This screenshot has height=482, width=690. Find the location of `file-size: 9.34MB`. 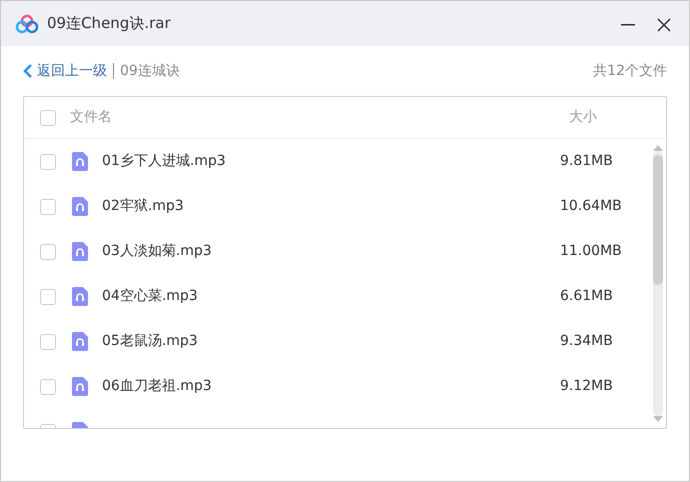

file-size: 9.34MB is located at coordinates (587, 341).